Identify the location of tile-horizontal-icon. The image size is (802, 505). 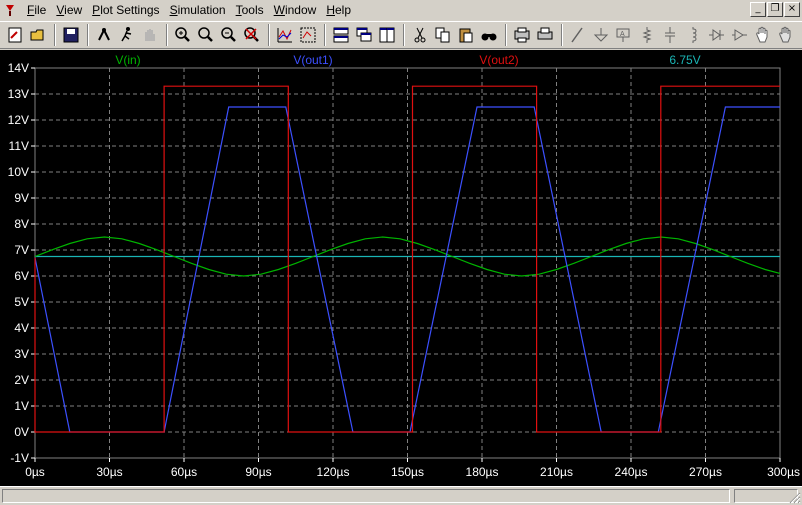
(341, 35).